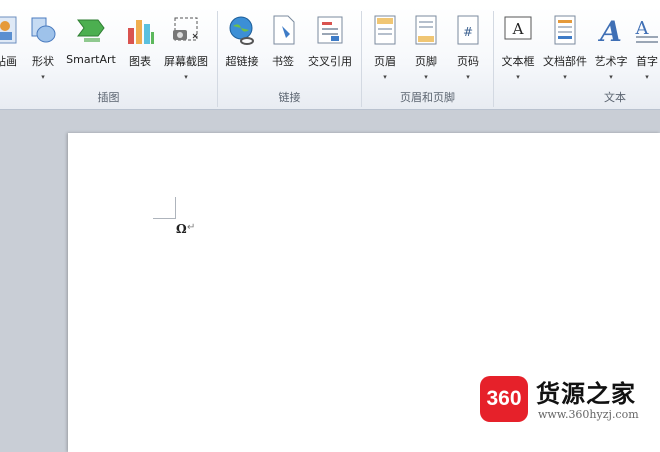 Image resolution: width=660 pixels, height=452 pixels. I want to click on footer-dropdown-icon: ▾, so click(426, 77).